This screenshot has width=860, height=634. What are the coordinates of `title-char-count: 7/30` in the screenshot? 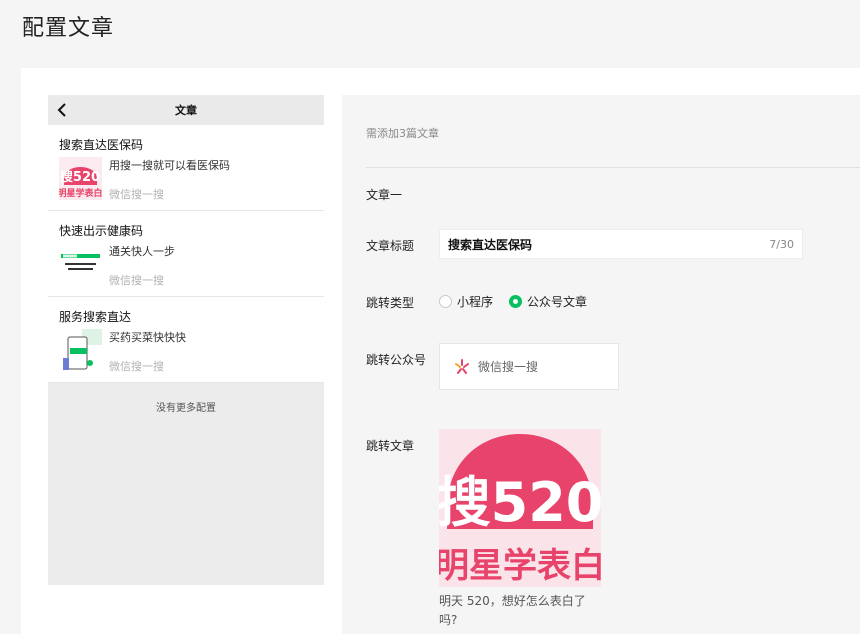 It's located at (781, 244).